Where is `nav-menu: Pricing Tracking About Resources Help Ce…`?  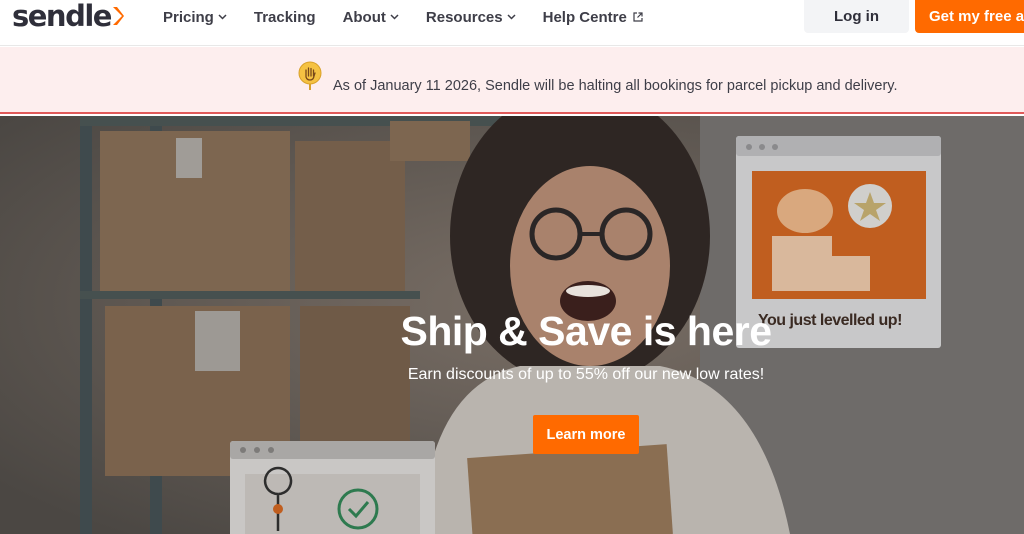
nav-menu: Pricing Tracking About Resources Help Ce… is located at coordinates (416, 17).